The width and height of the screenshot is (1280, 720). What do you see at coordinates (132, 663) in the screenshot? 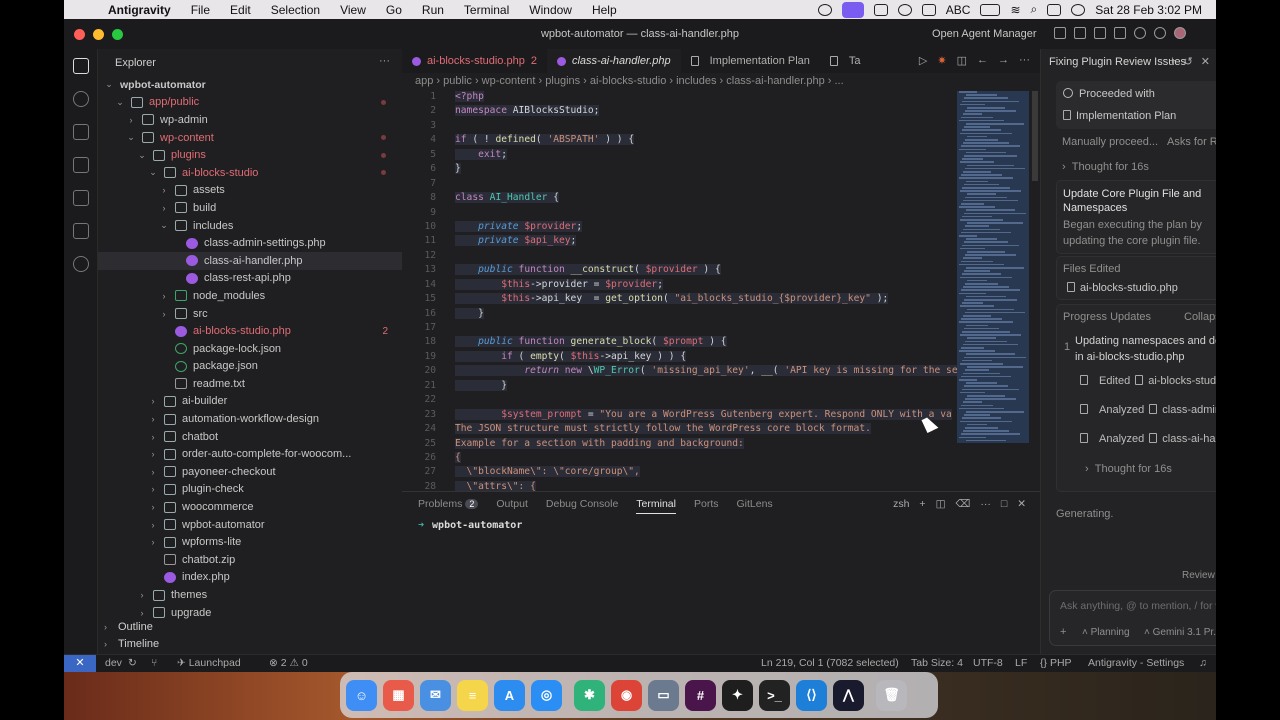
I see `sync-icon: ↻` at bounding box center [132, 663].